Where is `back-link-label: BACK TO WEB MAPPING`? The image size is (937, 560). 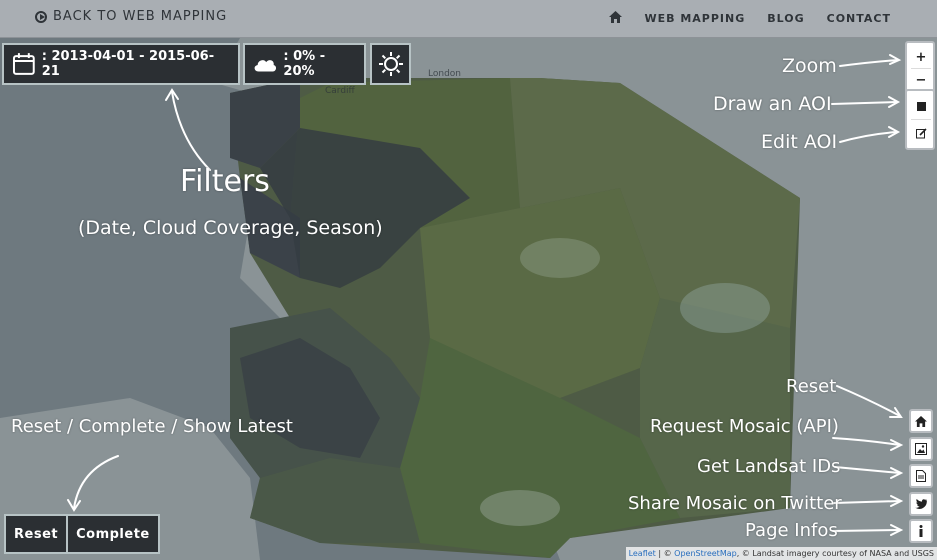
back-link-label: BACK TO WEB MAPPING is located at coordinates (140, 16).